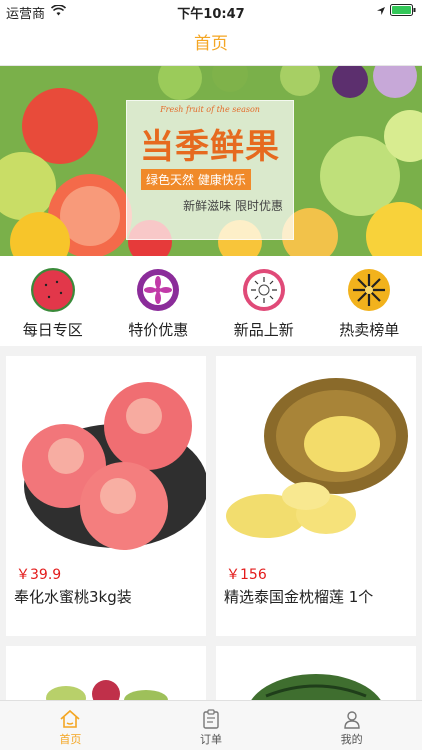  I want to click on page-title: 首页, so click(211, 44).